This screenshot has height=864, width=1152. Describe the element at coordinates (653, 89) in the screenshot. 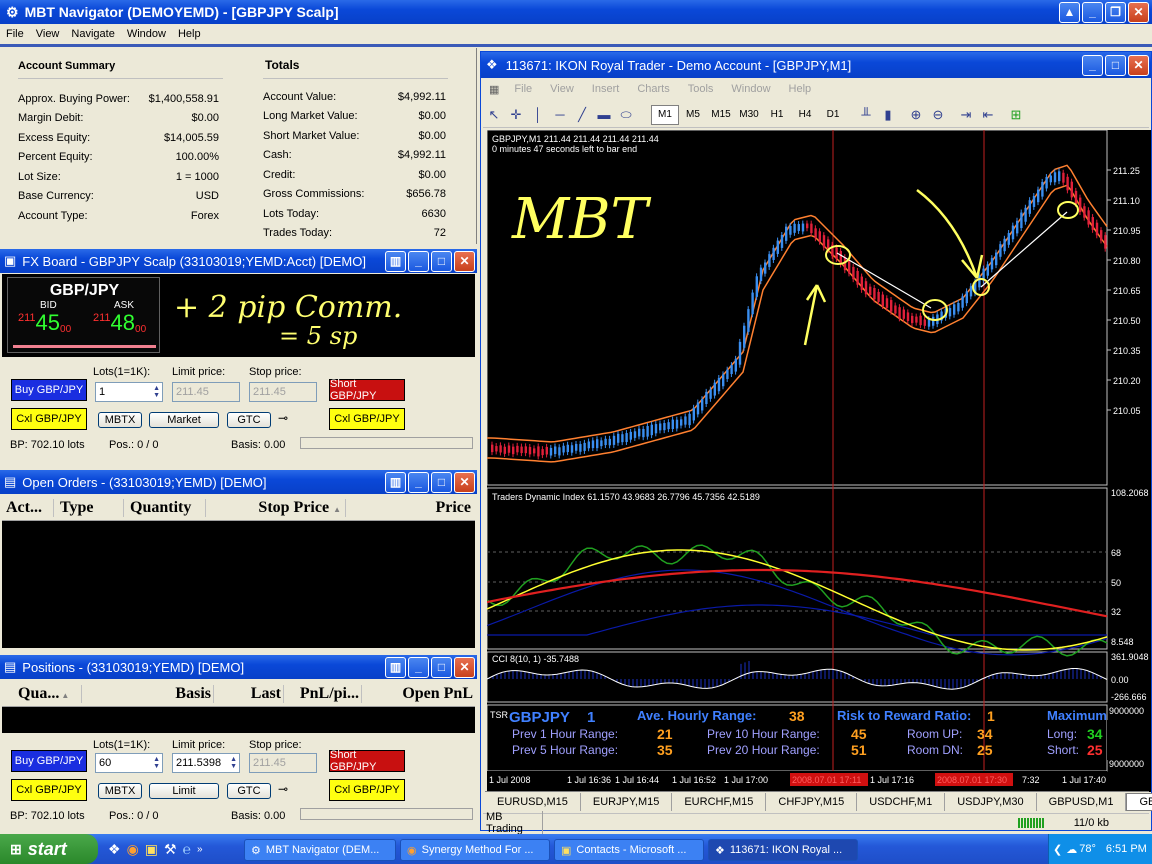

I see `mt4-menu-charts: Charts` at that location.